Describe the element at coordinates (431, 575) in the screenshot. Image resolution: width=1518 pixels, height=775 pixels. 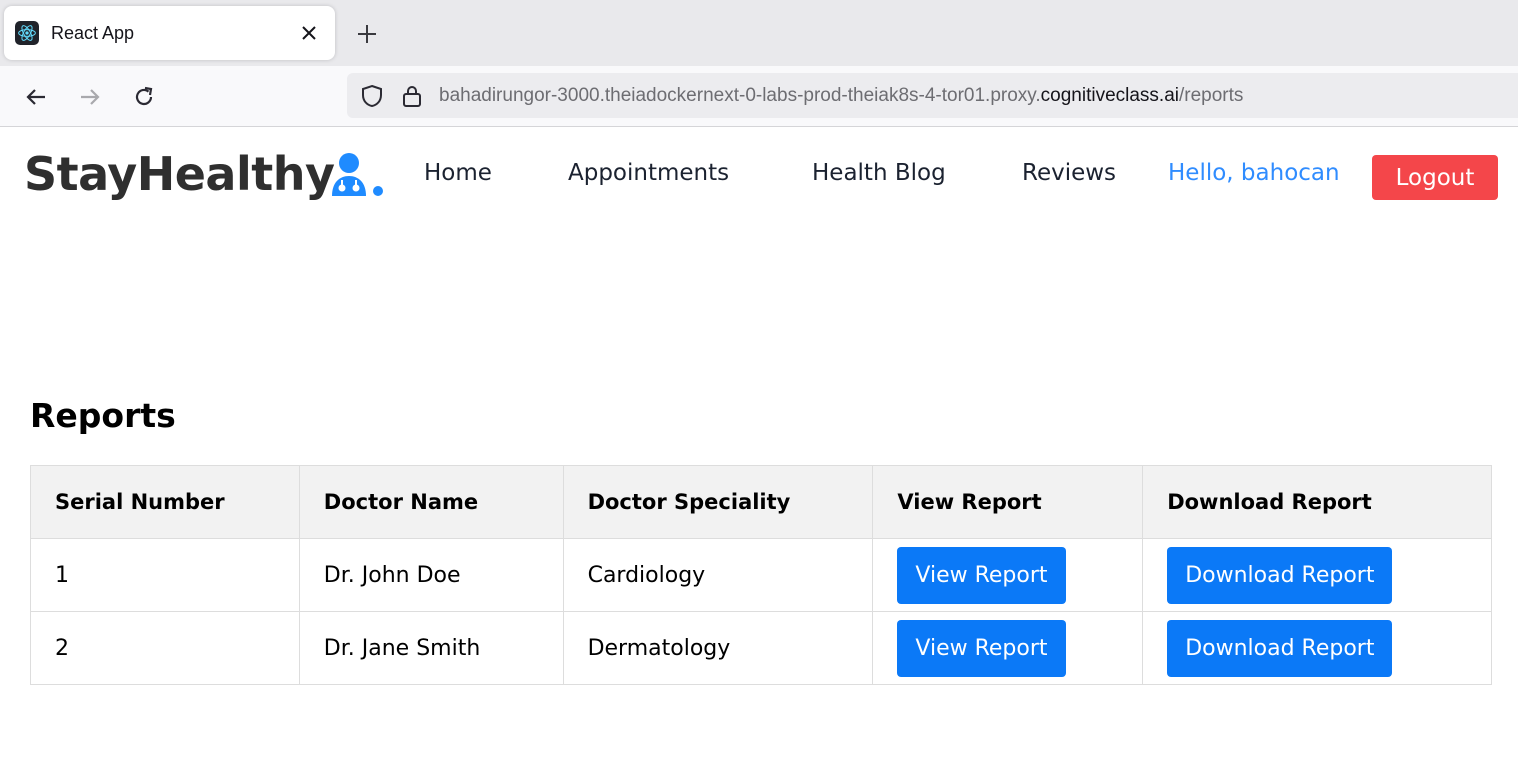
I see `doctor-name-cell: Dr. John Doe` at that location.